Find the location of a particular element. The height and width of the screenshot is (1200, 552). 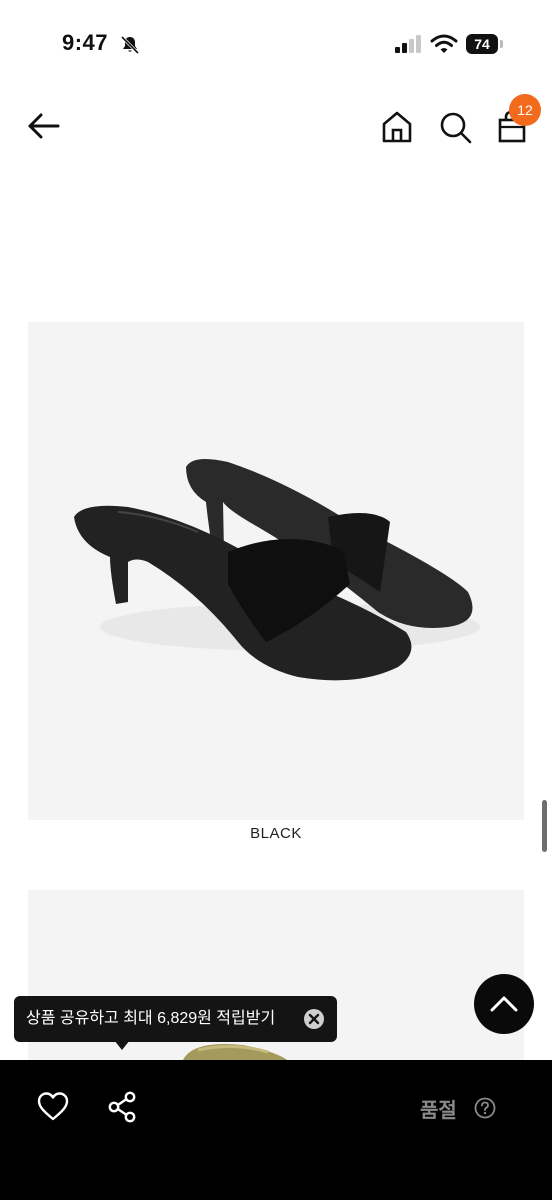

chevron-up-icon is located at coordinates (504, 1004).